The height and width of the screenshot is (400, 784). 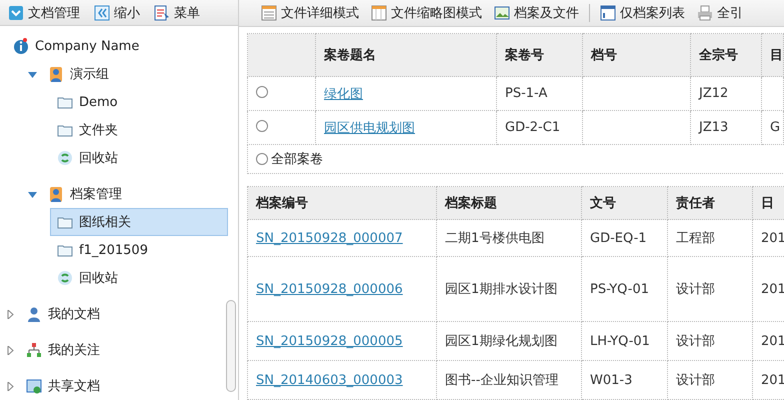 What do you see at coordinates (87, 102) in the screenshot?
I see `tree-item: Demo` at bounding box center [87, 102].